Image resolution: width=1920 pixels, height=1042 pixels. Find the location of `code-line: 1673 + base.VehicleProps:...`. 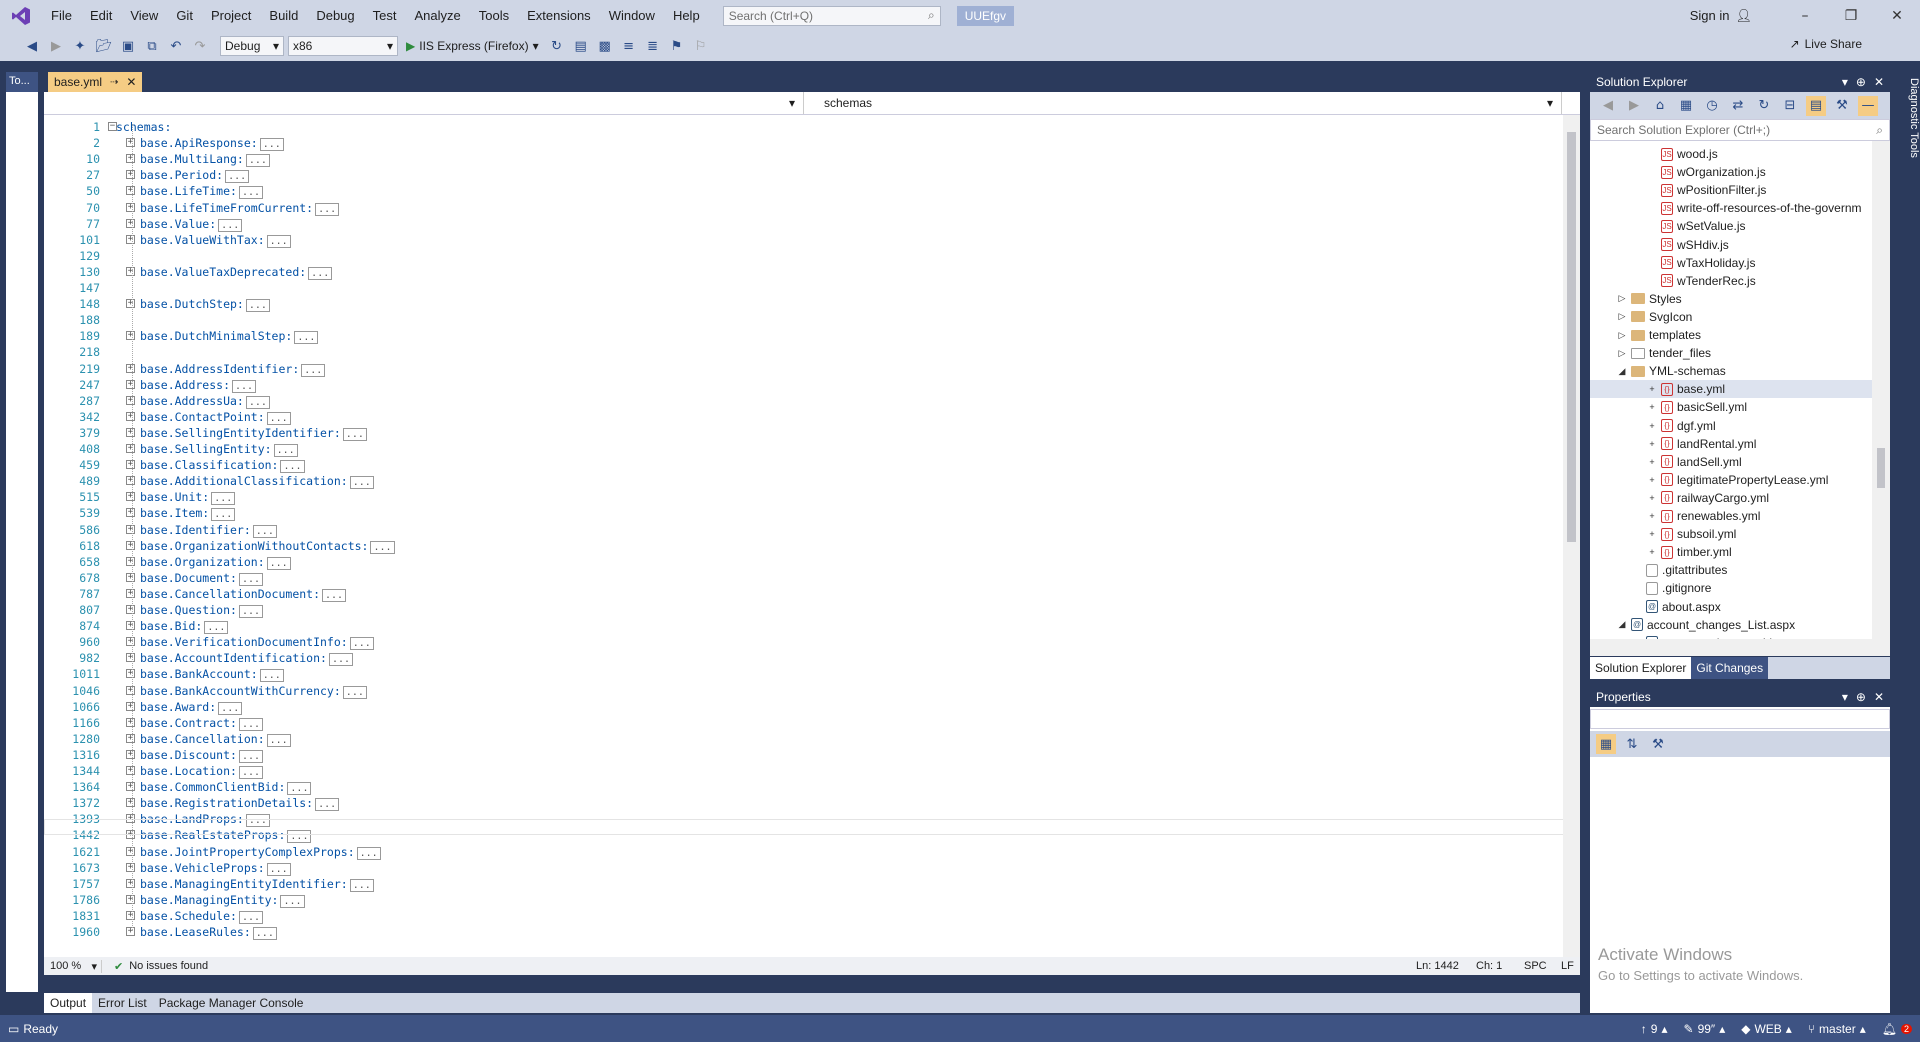

code-line: 1673 + base.VehicleProps:... is located at coordinates (804, 868).